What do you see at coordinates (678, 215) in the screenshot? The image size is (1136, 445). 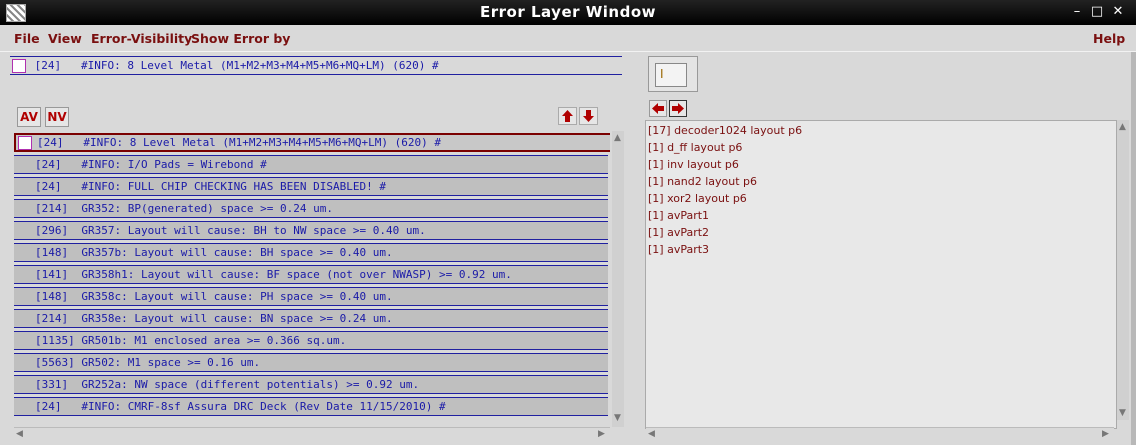 I see `cell-item: [1] avPart1` at bounding box center [678, 215].